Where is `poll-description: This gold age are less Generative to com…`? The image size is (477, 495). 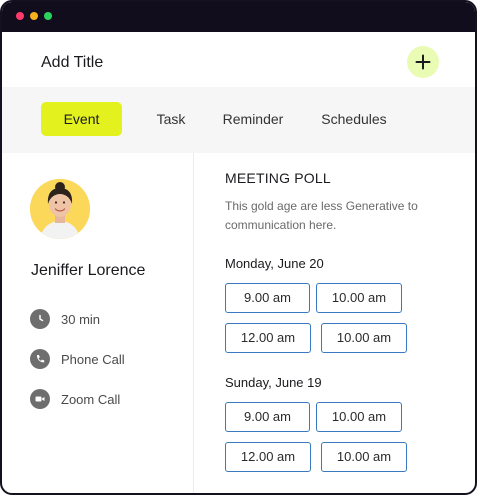
poll-description: This gold age are less Generative to com… is located at coordinates (321, 215).